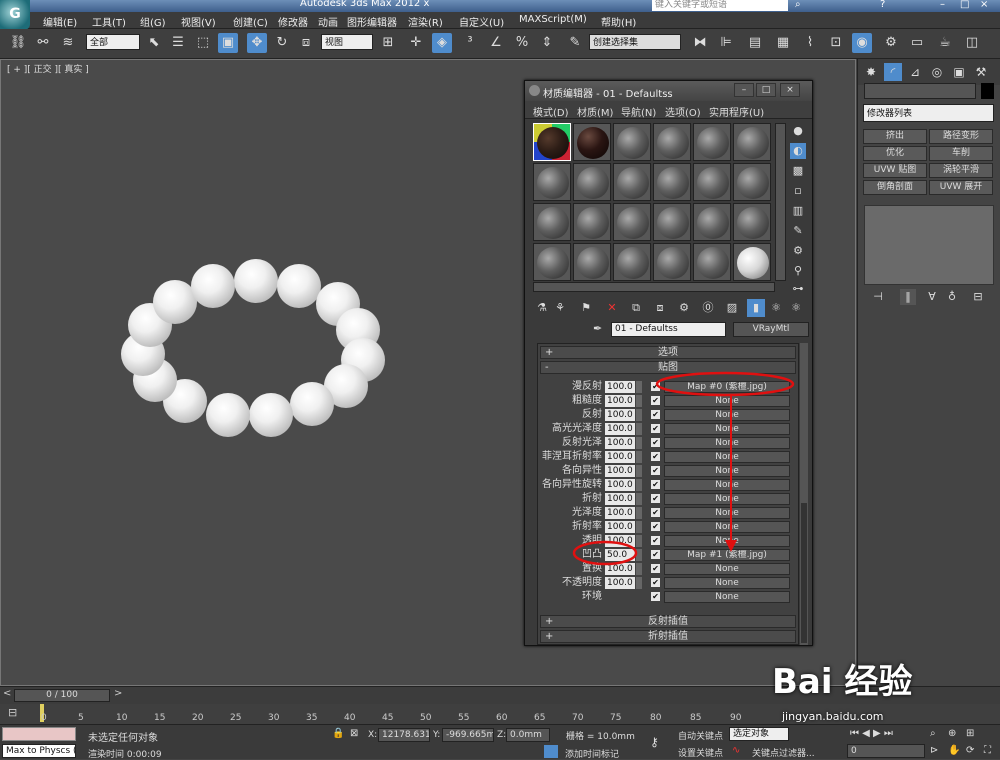 This screenshot has height=760, width=1000. I want to click on maximize-viewport-icon: ⛶, so click(987, 750).